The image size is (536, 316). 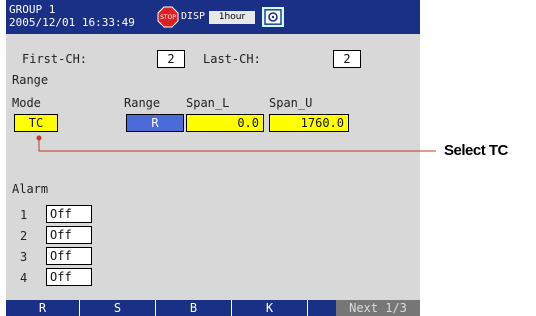 I want to click on select-tc-callout: Select TC, so click(x=476, y=150).